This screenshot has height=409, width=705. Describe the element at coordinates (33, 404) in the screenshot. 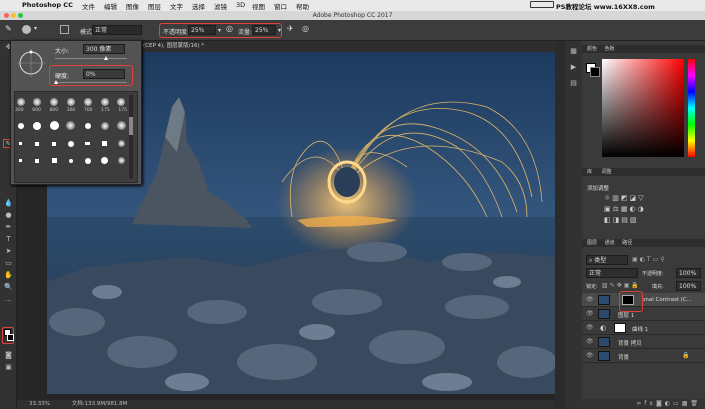

I see `zoom-level: 33.33%` at that location.